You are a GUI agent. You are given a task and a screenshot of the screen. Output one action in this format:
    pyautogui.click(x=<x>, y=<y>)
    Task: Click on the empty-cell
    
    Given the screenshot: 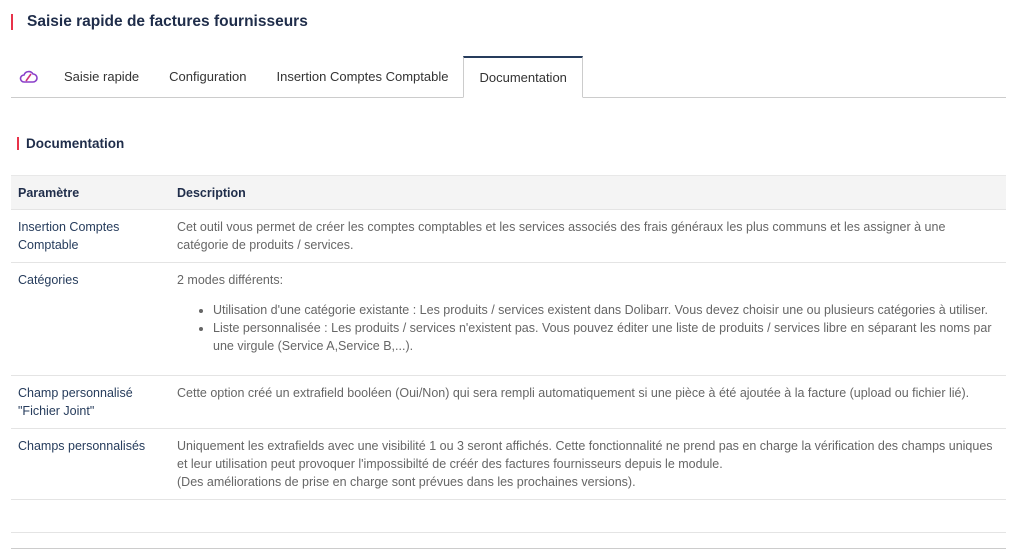 What is the action you would take?
    pyautogui.click(x=508, y=516)
    